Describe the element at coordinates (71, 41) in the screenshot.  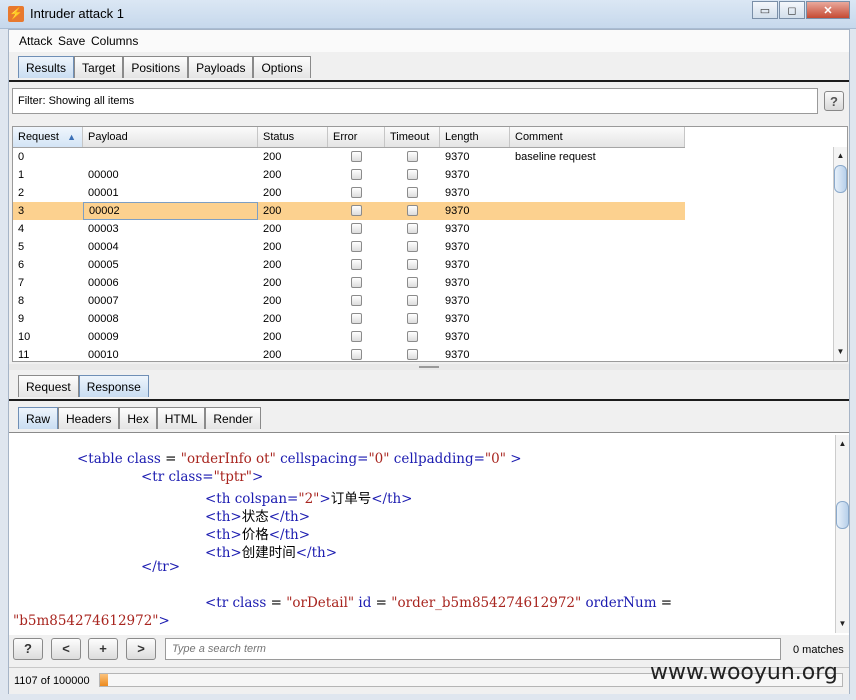
I see `menu-save: Save` at that location.